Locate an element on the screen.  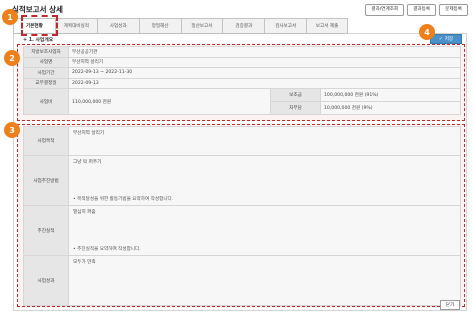
save-button: ✓ 저장 is located at coordinates (446, 39).